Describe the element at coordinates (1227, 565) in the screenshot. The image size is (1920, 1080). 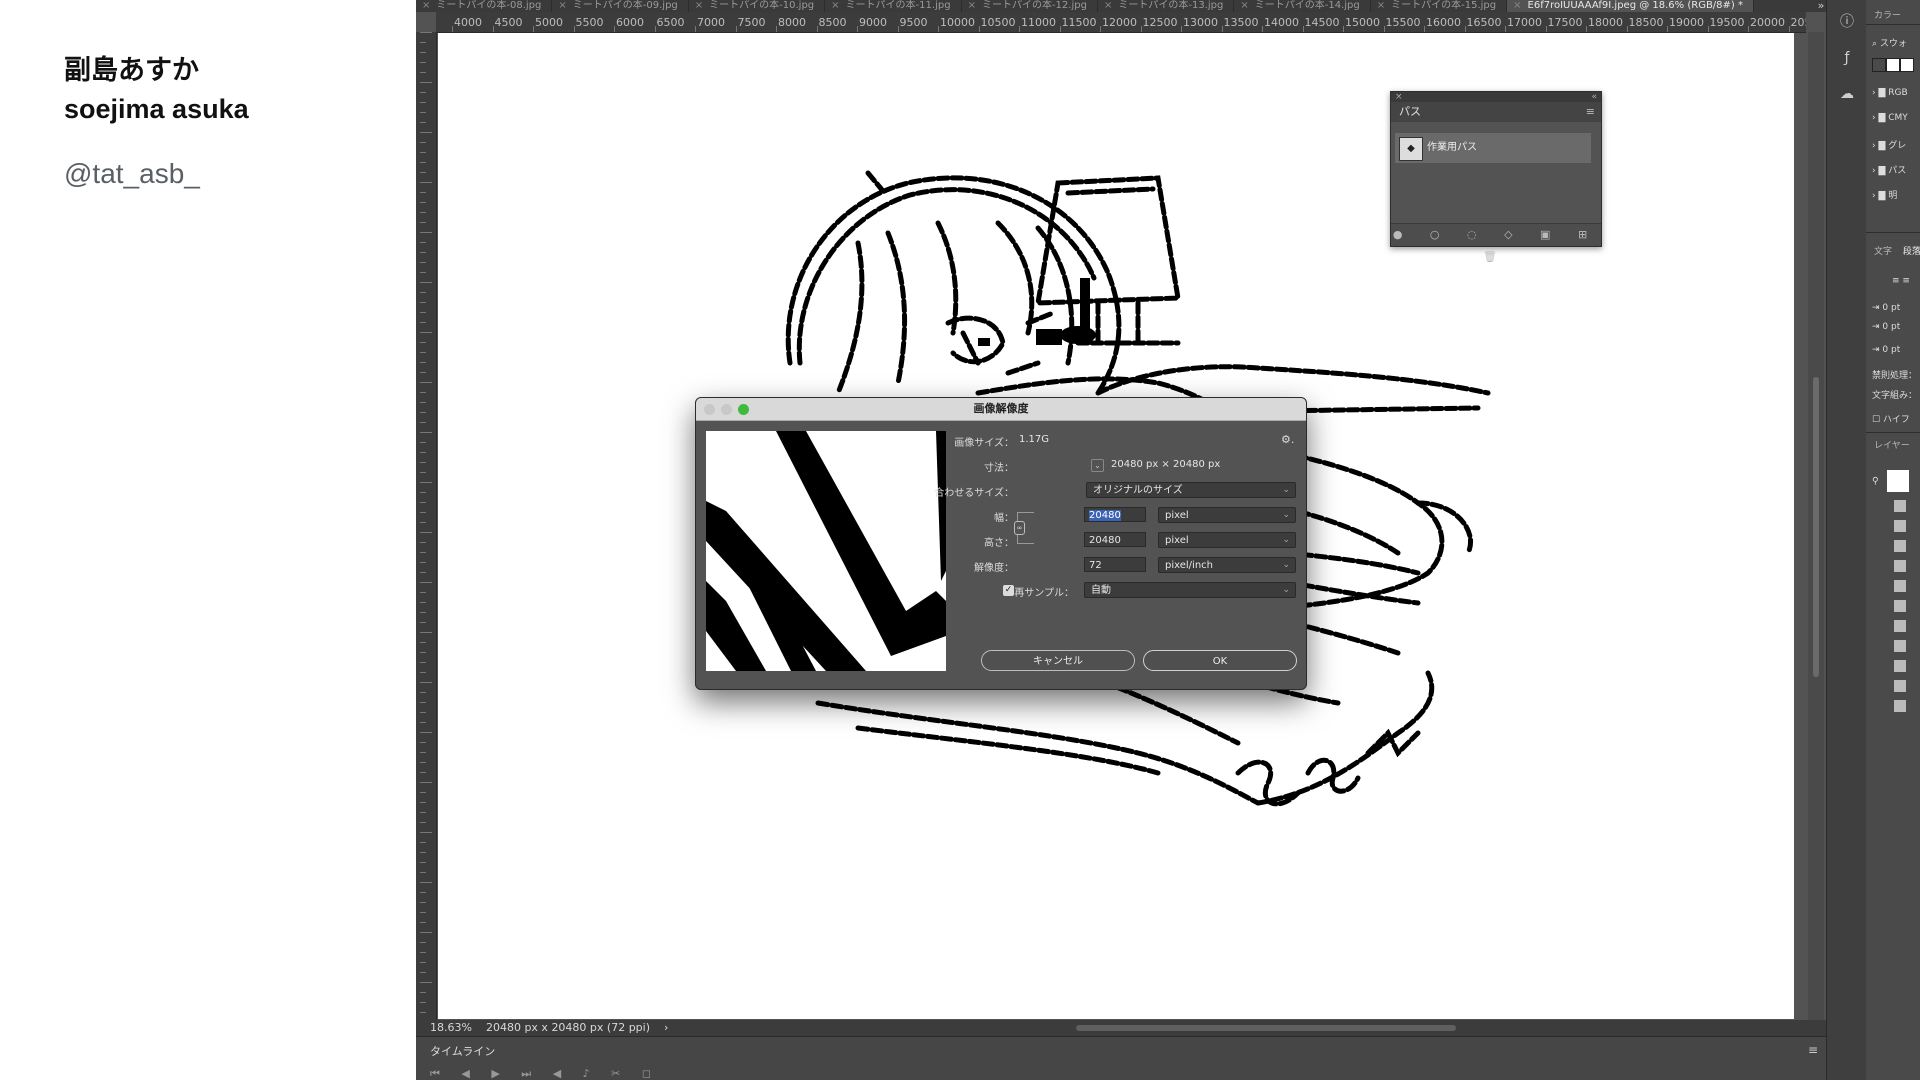
I see `resolution-unit-select: pixel/inch ⌄` at that location.